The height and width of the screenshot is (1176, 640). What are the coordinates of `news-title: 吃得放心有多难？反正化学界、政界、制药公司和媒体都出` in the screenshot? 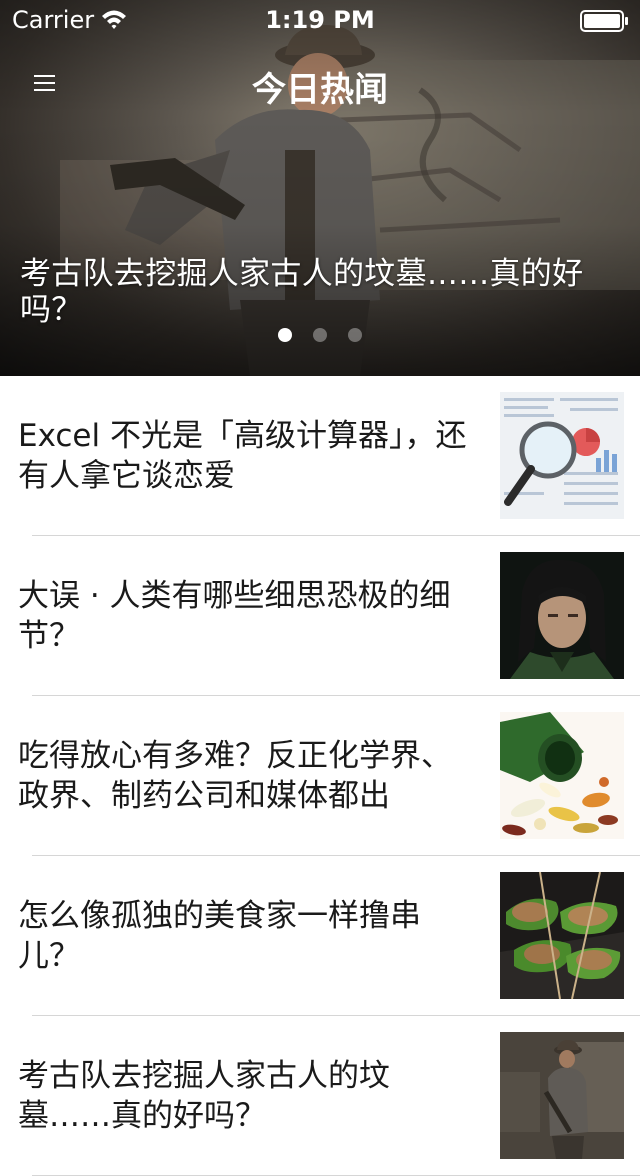 It's located at (235, 776).